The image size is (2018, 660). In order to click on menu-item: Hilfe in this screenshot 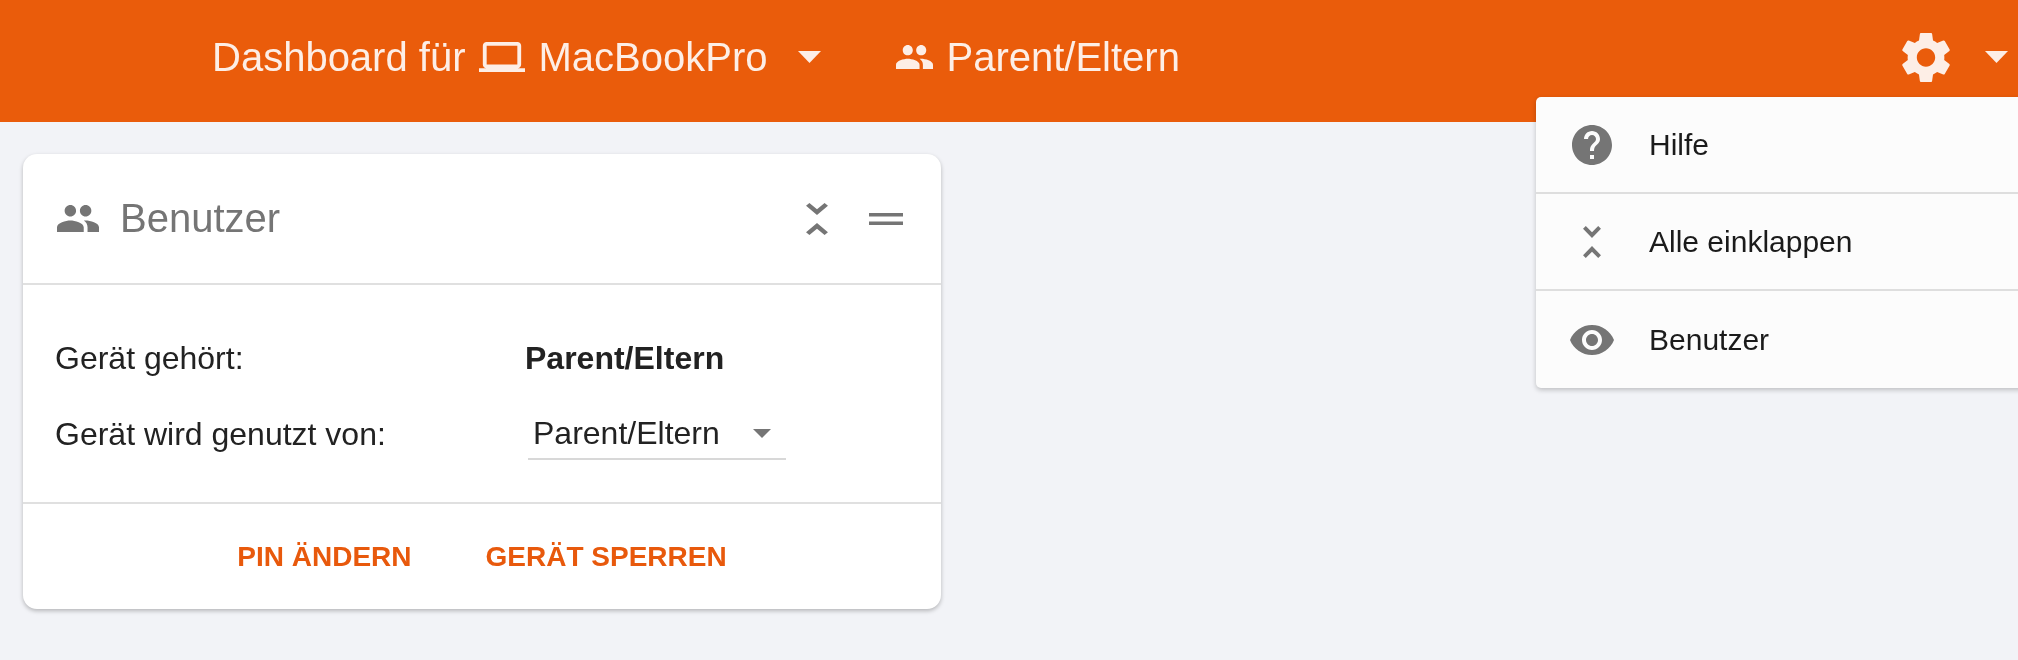, I will do `click(1777, 145)`.